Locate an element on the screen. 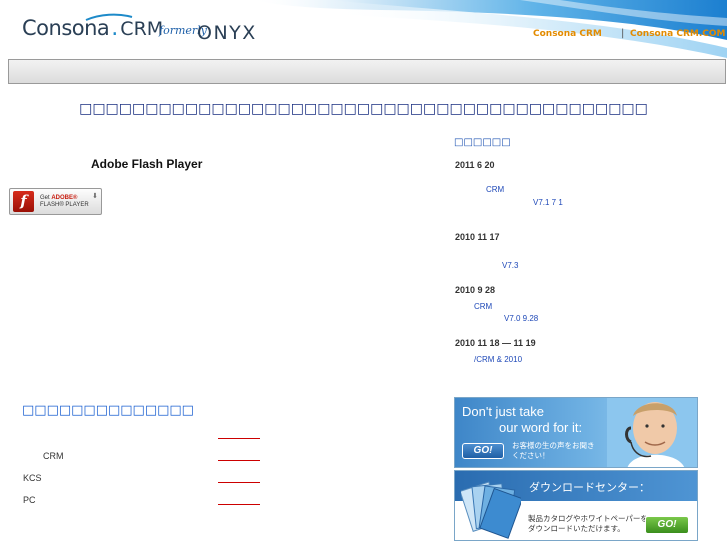 The height and width of the screenshot is (545, 727). logo-onyx-text: ONYX is located at coordinates (227, 33).